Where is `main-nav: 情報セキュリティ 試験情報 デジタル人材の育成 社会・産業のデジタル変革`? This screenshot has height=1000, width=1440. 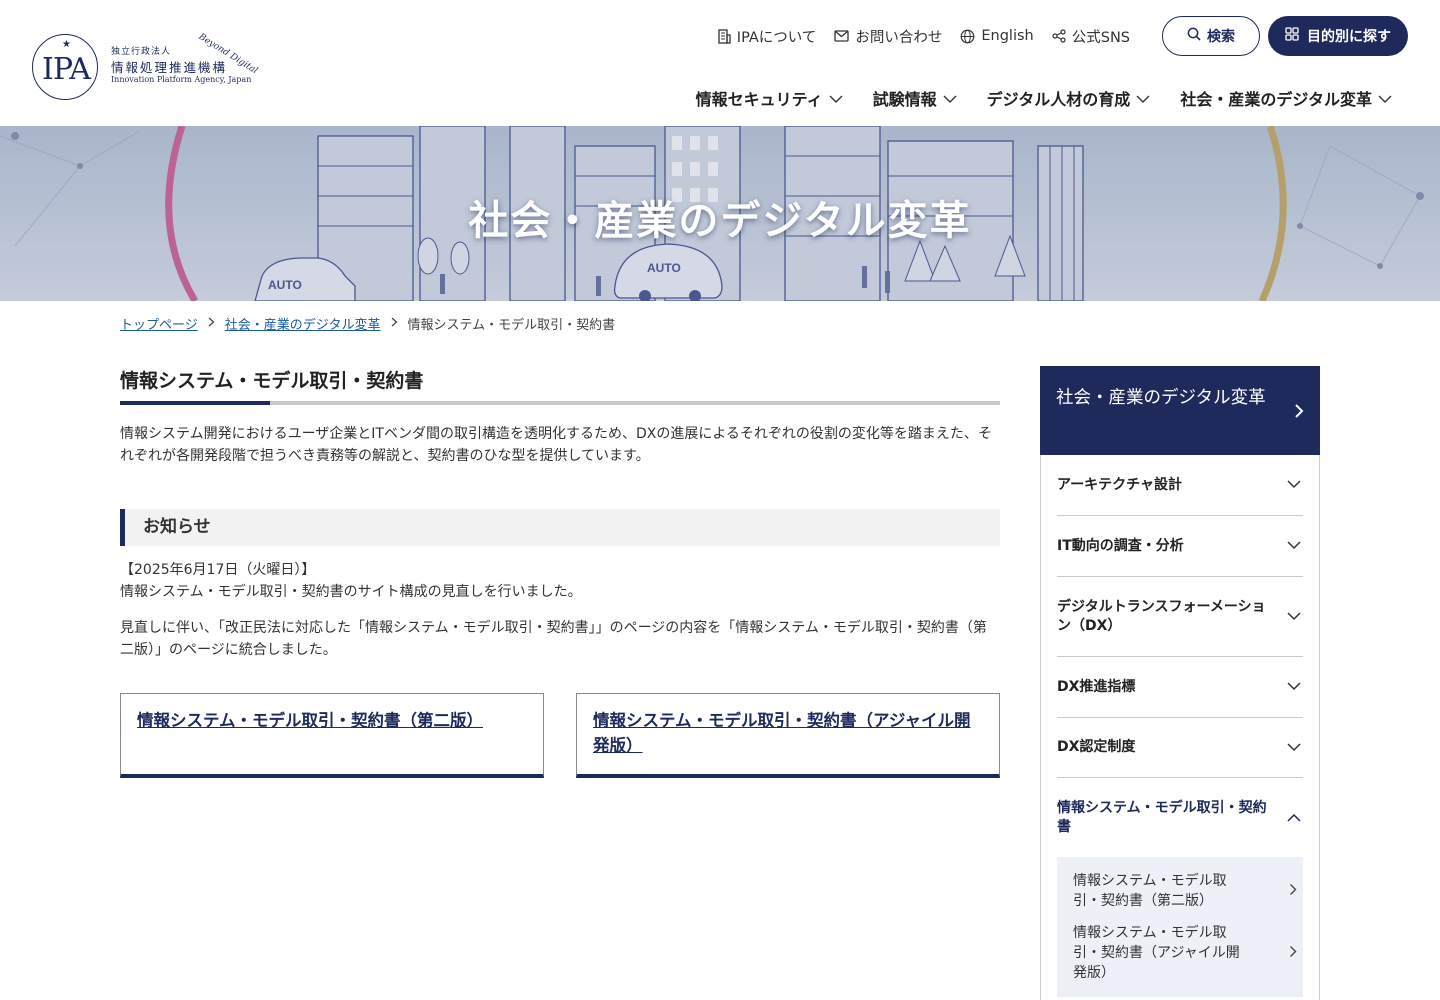 main-nav: 情報セキュリティ 試験情報 デジタル人材の育成 社会・産業のデジタル変革 is located at coordinates (1044, 98).